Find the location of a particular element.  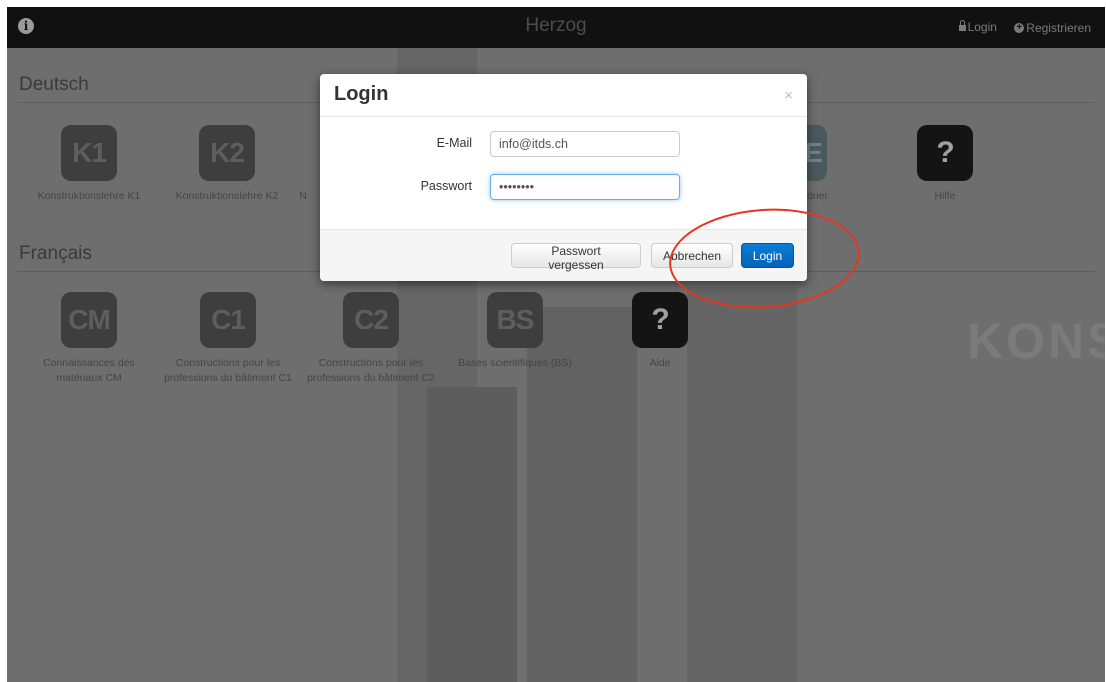

app-title: Herzog is located at coordinates (556, 25).